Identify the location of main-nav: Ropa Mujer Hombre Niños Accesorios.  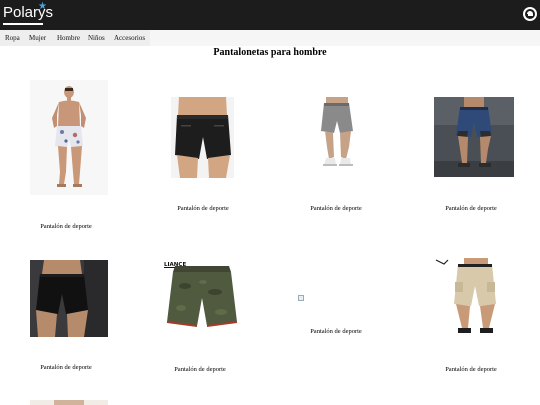
(75, 38).